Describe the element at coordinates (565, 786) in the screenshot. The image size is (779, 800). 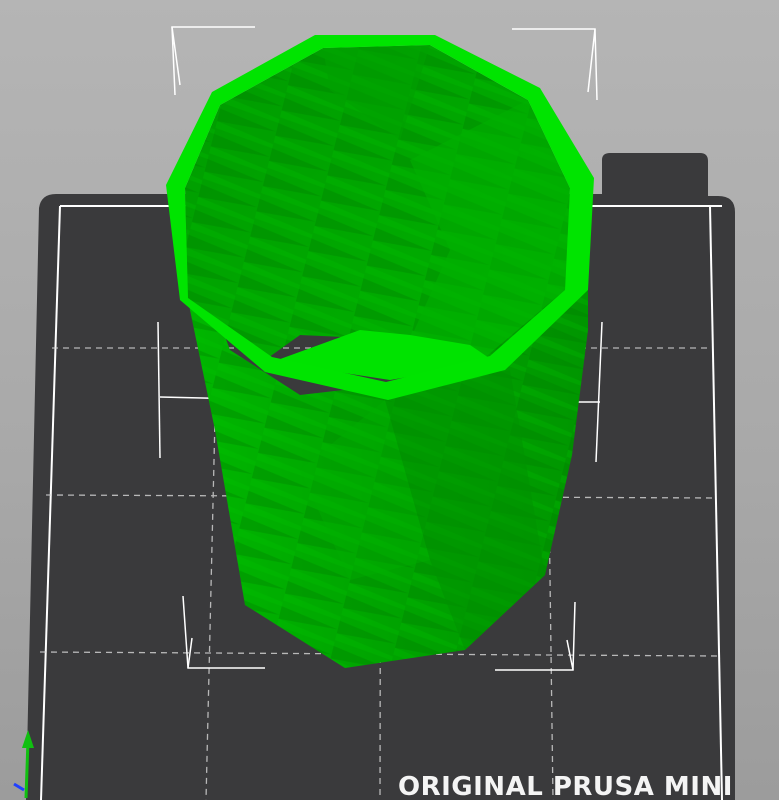
I see `bed-label: ORIGINAL PRUSA MINI` at that location.